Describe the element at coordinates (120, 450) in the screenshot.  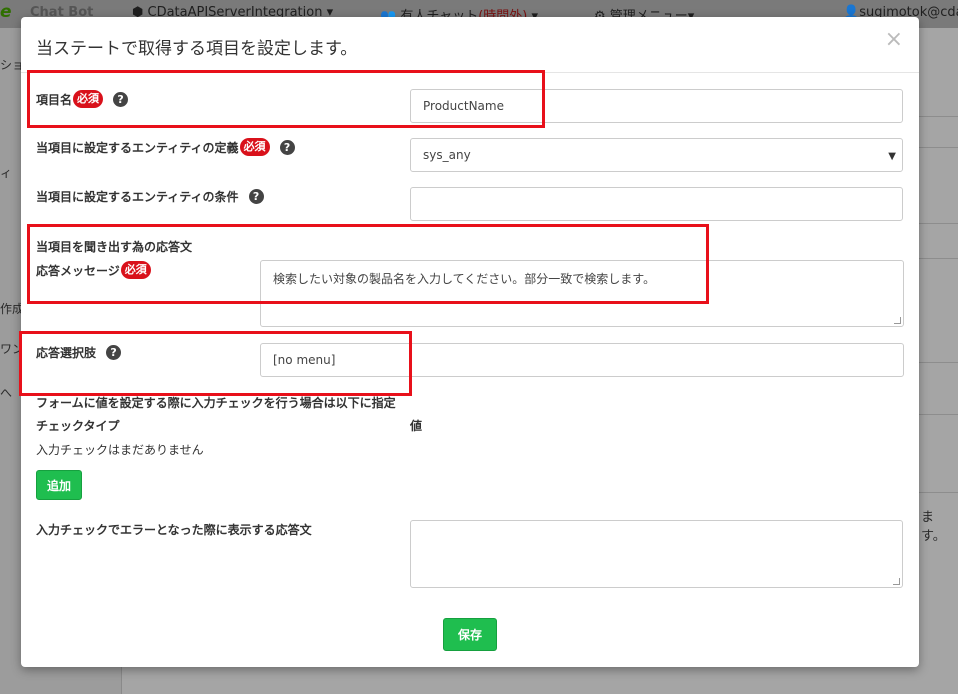
I see `empty-checks-message: 入力チェックはまだありません` at that location.